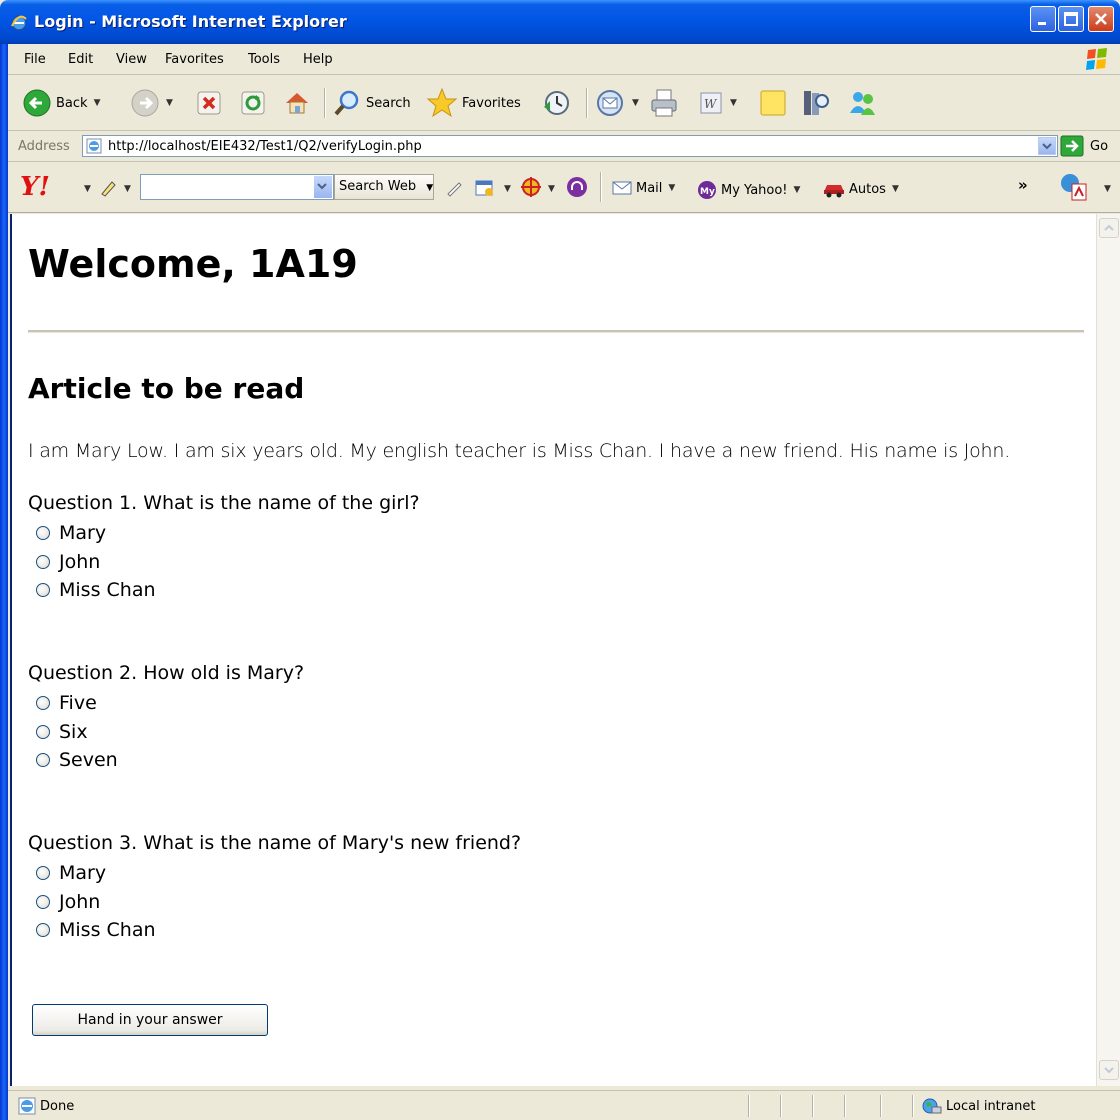 Image resolution: width=1120 pixels, height=1120 pixels. I want to click on my-yahoo-label: My Yahoo!, so click(754, 190).